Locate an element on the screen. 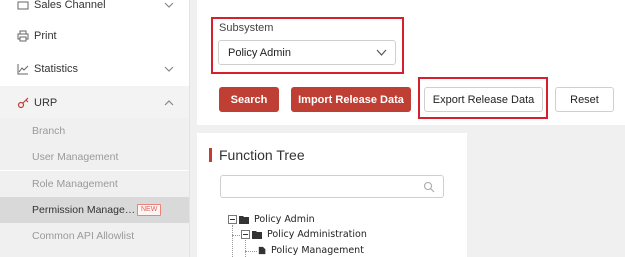  sidebar-item-statistics: Statistics is located at coordinates (94, 69).